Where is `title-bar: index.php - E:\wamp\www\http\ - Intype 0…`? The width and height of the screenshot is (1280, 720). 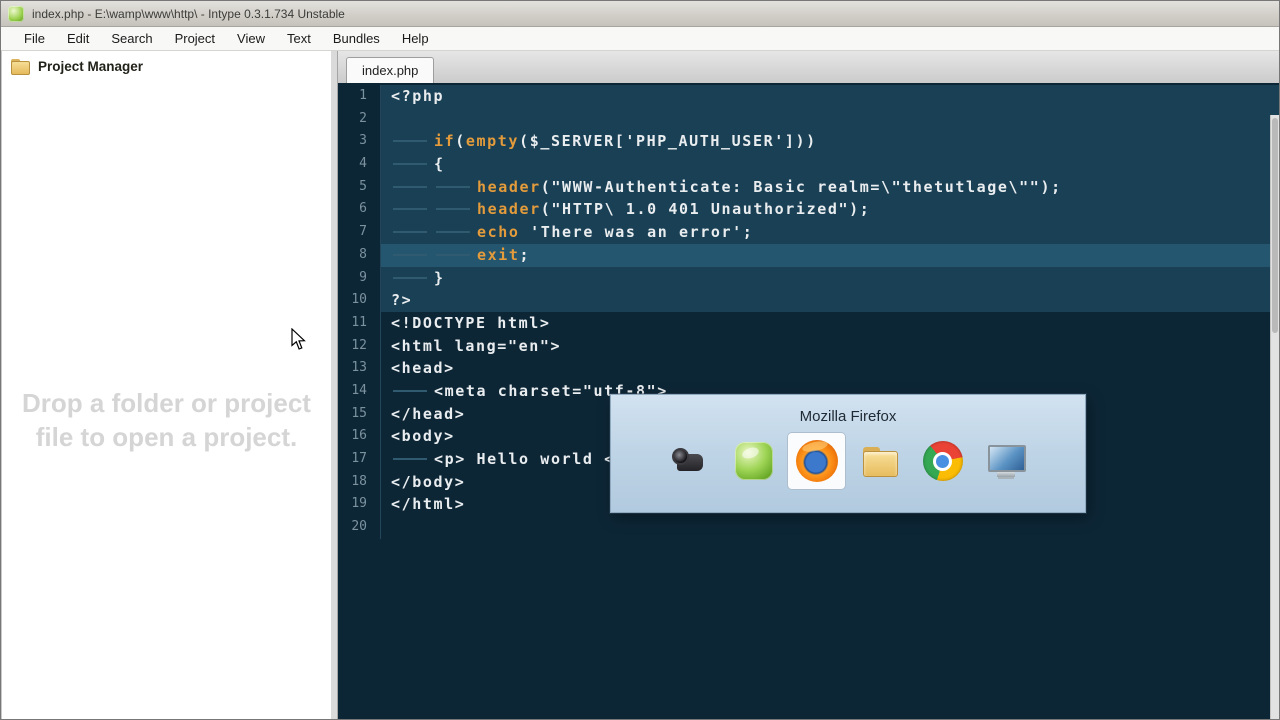 title-bar: index.php - E:\wamp\www\http\ - Intype 0… is located at coordinates (640, 14).